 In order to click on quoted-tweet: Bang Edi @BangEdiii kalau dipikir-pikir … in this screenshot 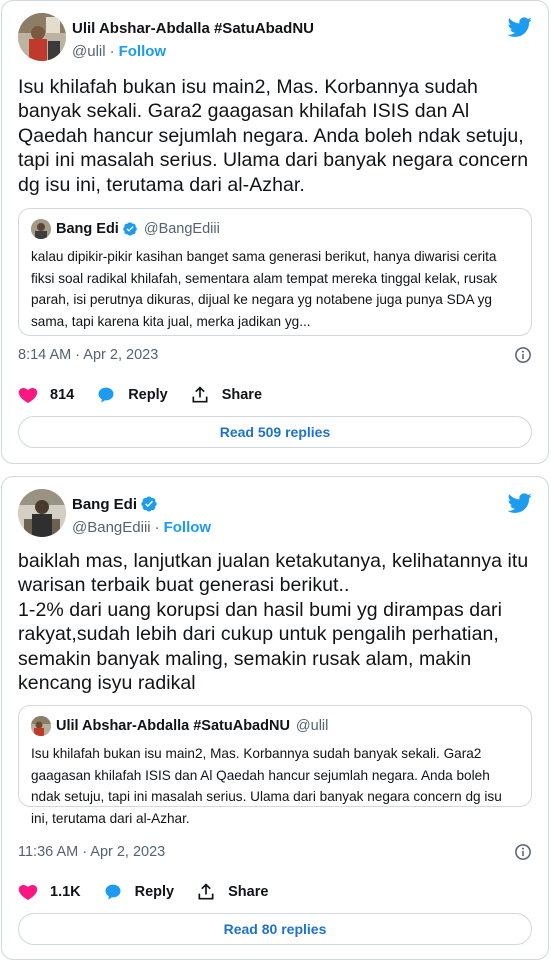, I will do `click(275, 272)`.